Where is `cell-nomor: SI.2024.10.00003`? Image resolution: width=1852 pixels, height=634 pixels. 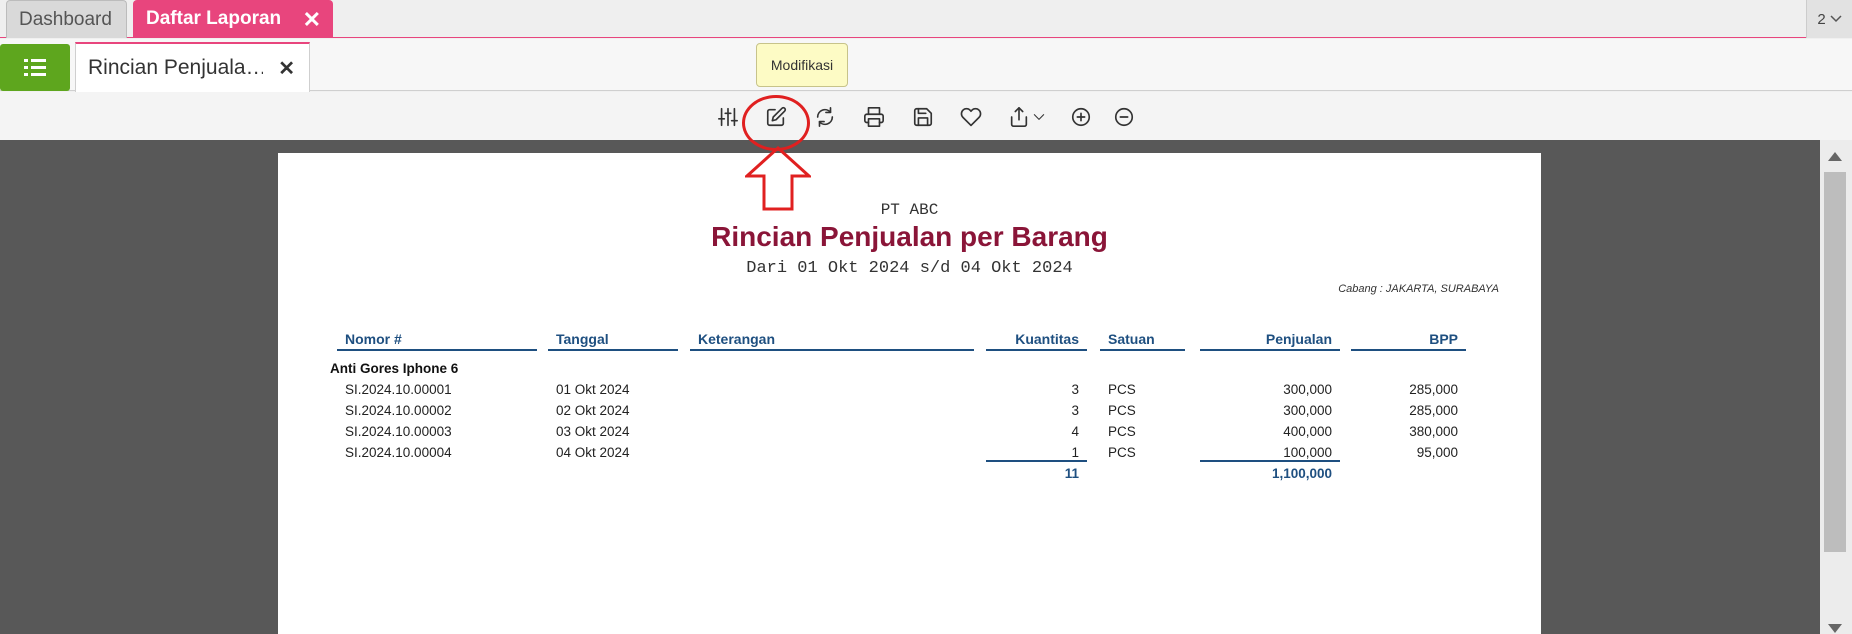 cell-nomor: SI.2024.10.00003 is located at coordinates (398, 431).